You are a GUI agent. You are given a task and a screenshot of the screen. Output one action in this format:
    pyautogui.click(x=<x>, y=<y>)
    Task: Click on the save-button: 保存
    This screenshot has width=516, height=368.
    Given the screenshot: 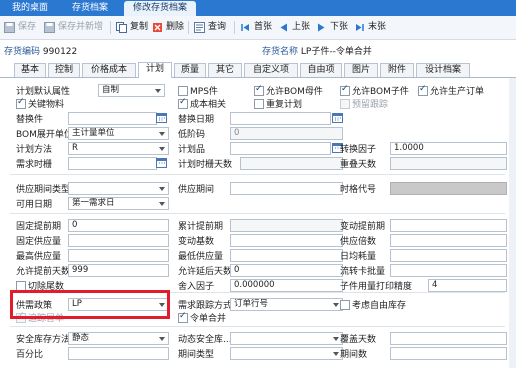 What is the action you would take?
    pyautogui.click(x=20, y=27)
    